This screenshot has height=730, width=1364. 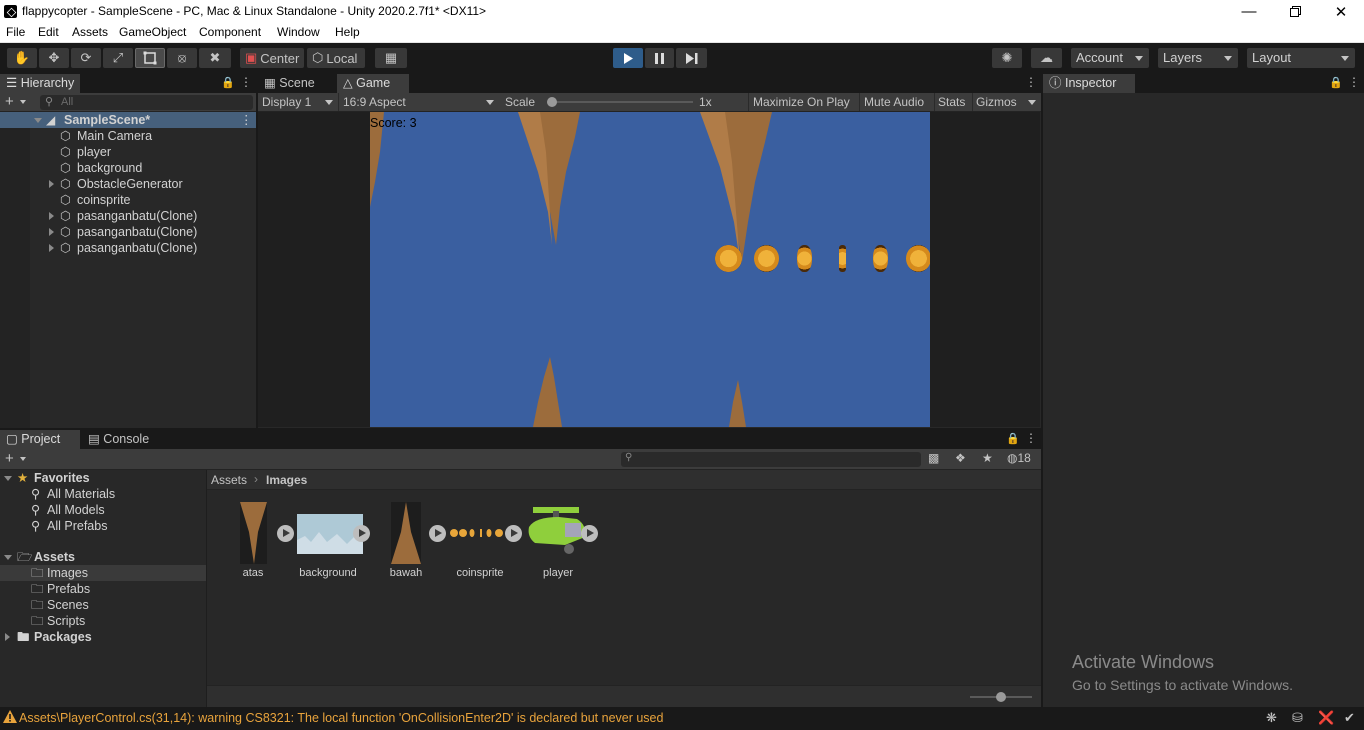 I want to click on aspect-dropdown: 16:9 Aspect, so click(x=417, y=102).